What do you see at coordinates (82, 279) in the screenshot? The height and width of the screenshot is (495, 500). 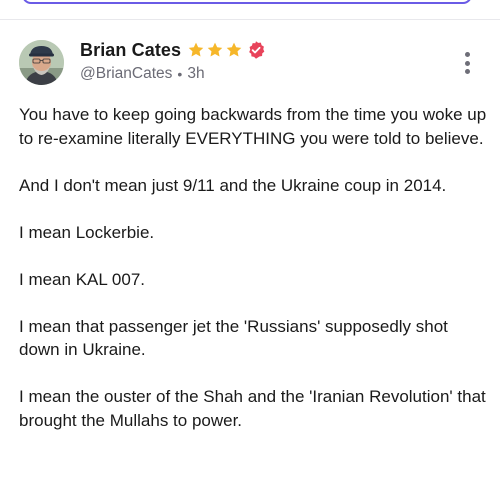 I see `post-paragraph: I mean KAL 007.` at bounding box center [82, 279].